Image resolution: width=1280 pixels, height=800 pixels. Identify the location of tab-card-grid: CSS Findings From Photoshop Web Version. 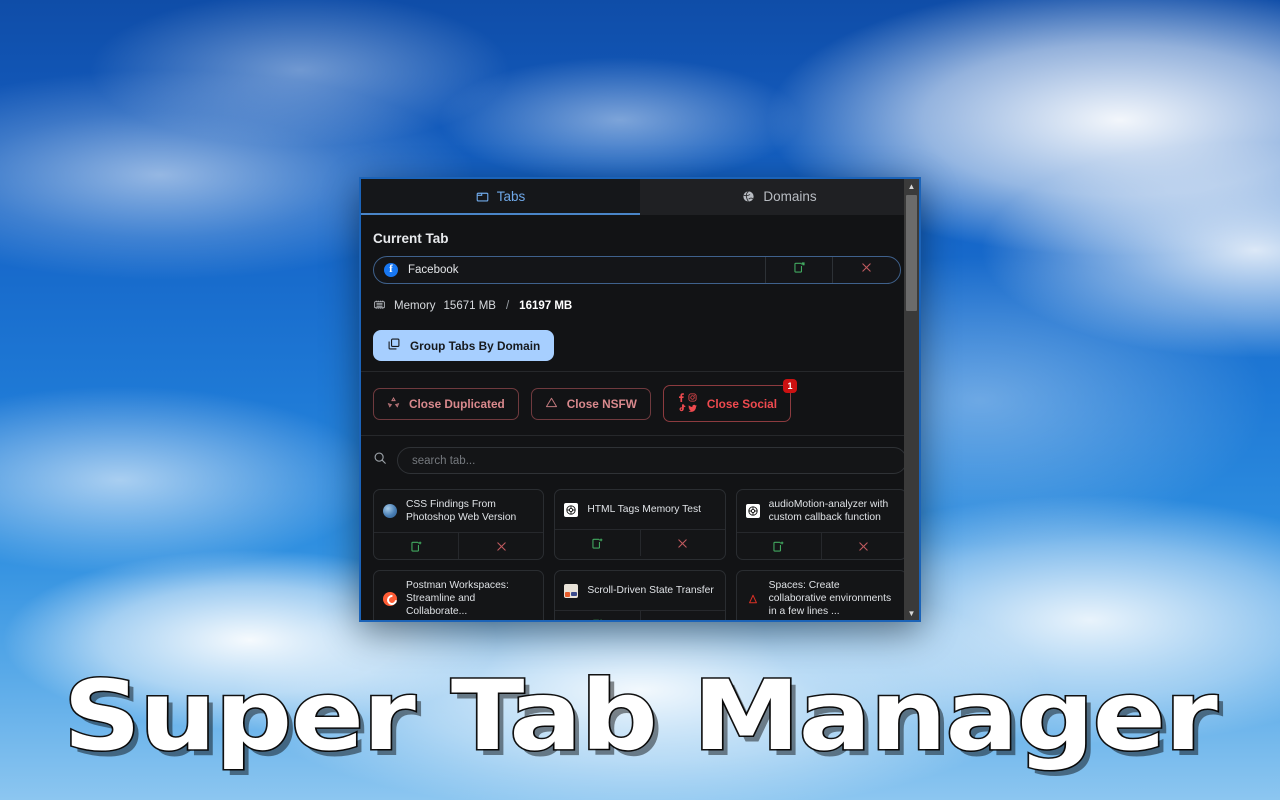
(640, 552).